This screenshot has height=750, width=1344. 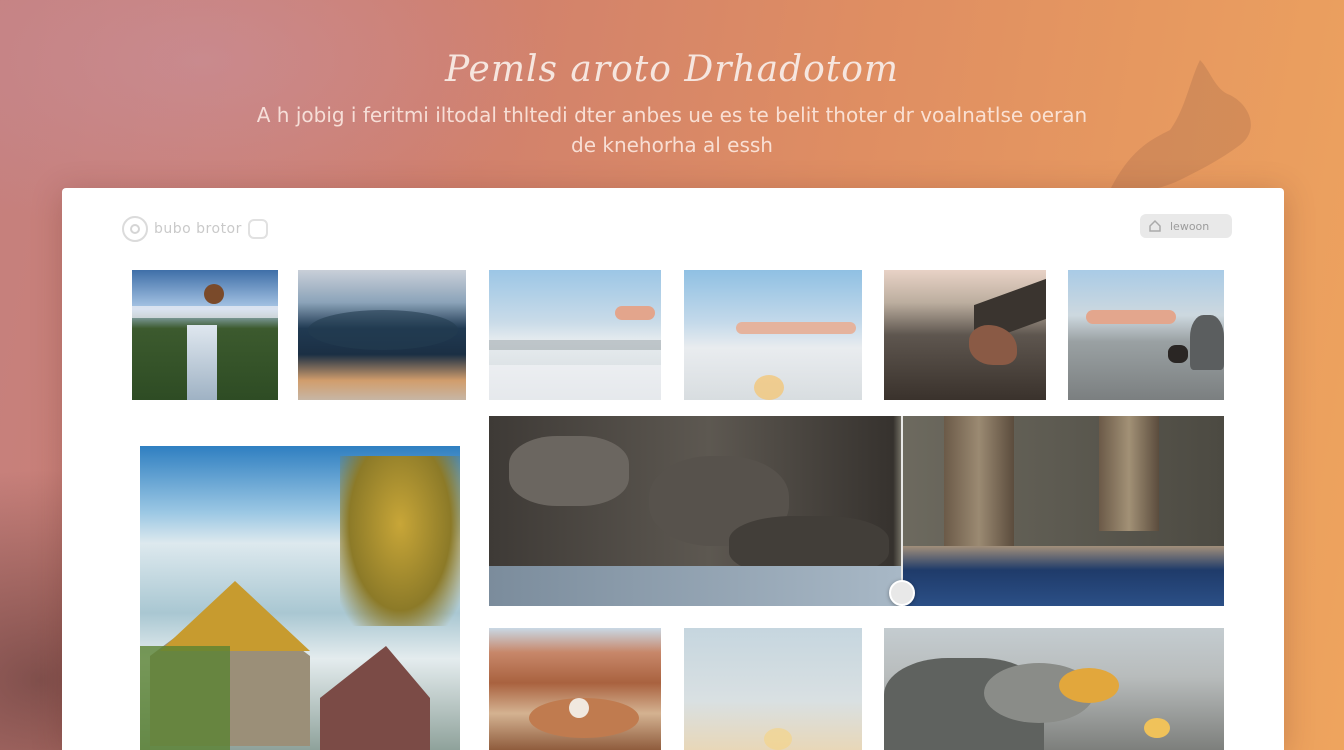 What do you see at coordinates (672, 69) in the screenshot?
I see `page-title: Pemls aroto Drhadotom` at bounding box center [672, 69].